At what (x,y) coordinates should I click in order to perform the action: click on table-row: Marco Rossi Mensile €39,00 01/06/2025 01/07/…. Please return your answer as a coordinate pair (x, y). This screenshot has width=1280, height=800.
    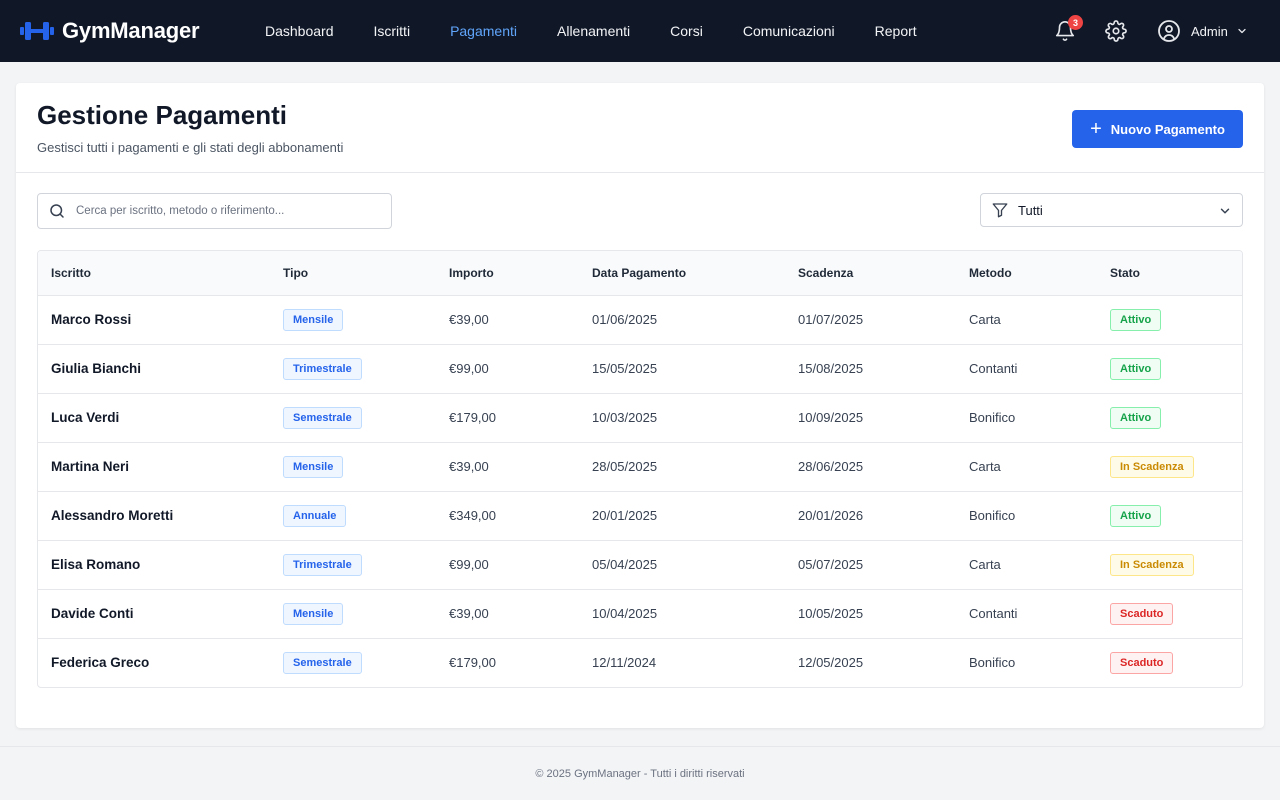
    Looking at the image, I should click on (640, 320).